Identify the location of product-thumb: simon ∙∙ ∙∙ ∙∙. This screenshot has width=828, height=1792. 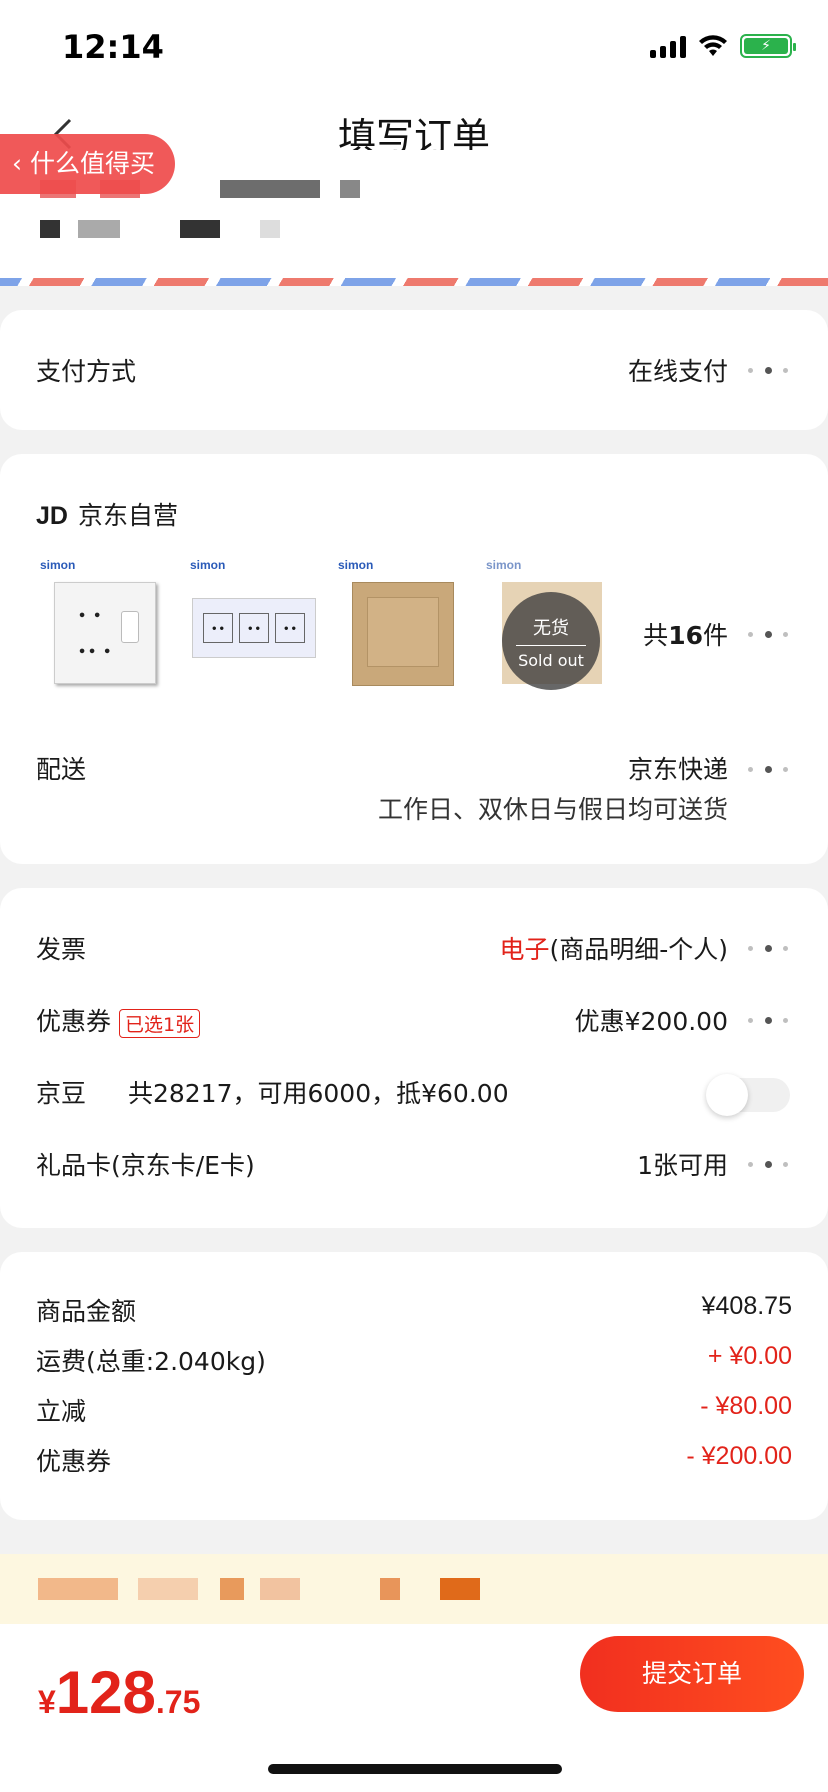
(253, 623).